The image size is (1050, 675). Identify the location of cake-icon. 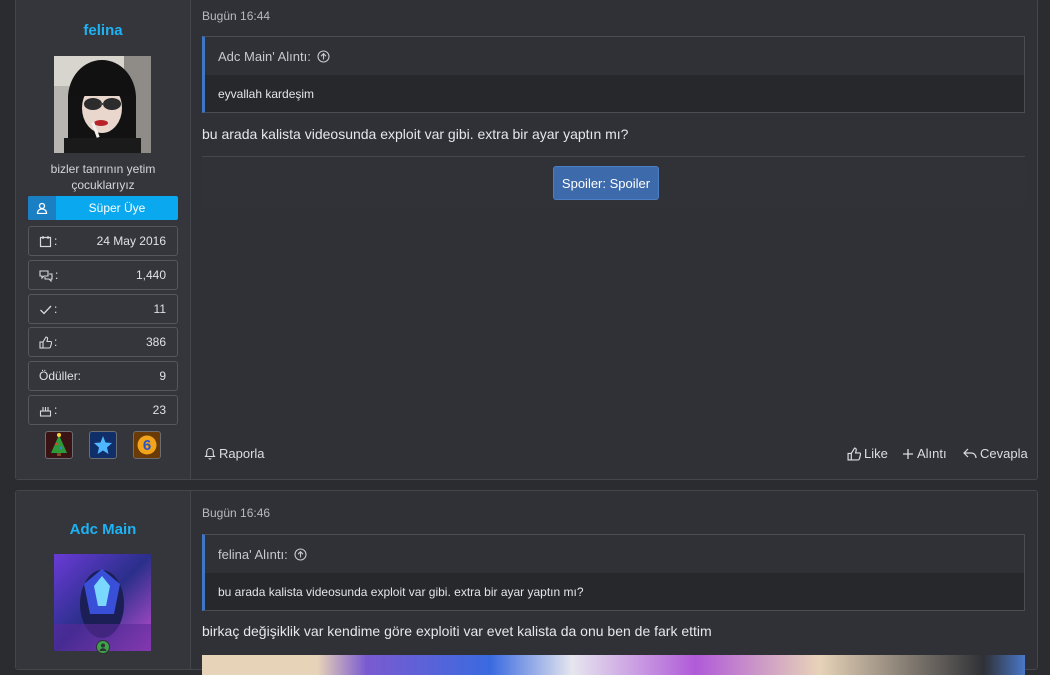
(45, 410).